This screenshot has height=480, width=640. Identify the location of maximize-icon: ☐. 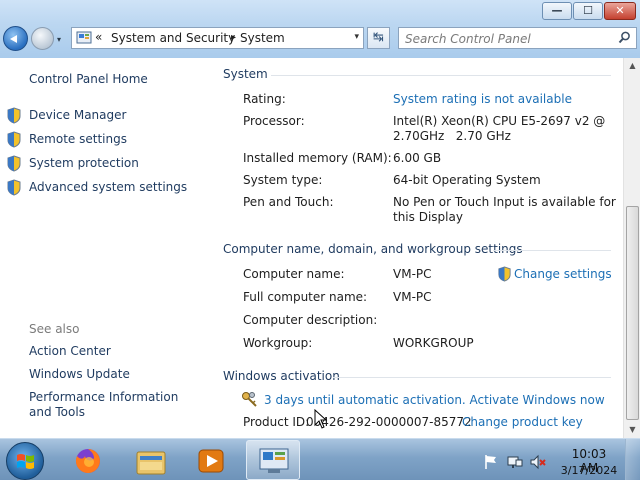
(588, 10).